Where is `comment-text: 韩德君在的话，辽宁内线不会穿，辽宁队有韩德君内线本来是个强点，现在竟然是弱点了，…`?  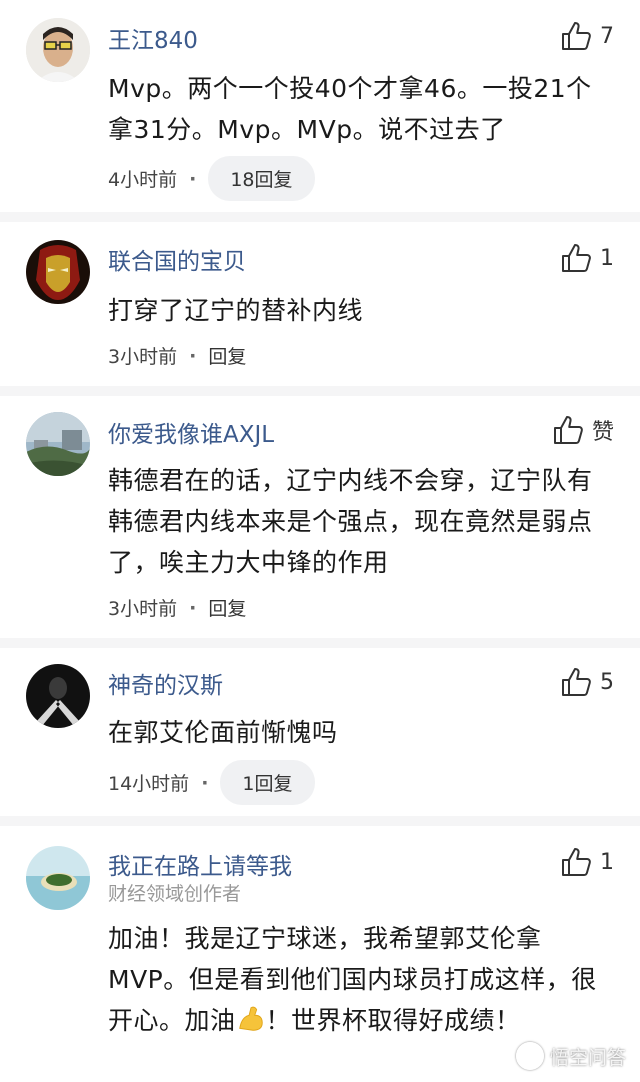
comment-text: 韩德君在的话，辽宁内线不会穿，辽宁队有韩德君内线本来是个强点，现在竟然是弱点了，… is located at coordinates (350, 521).